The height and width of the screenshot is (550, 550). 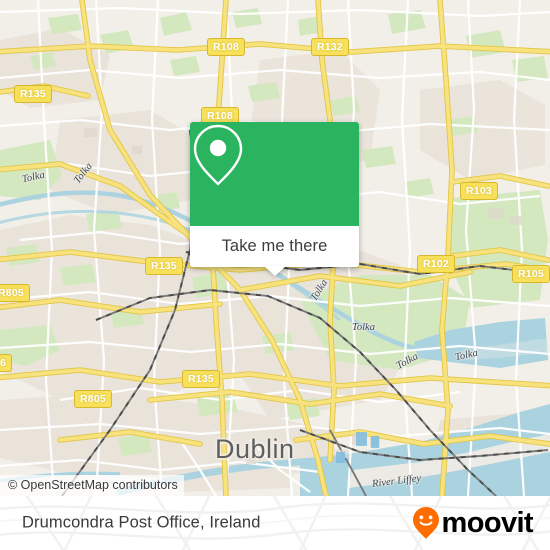 What do you see at coordinates (425, 523) in the screenshot?
I see `moovit-smiley-pin-icon` at bounding box center [425, 523].